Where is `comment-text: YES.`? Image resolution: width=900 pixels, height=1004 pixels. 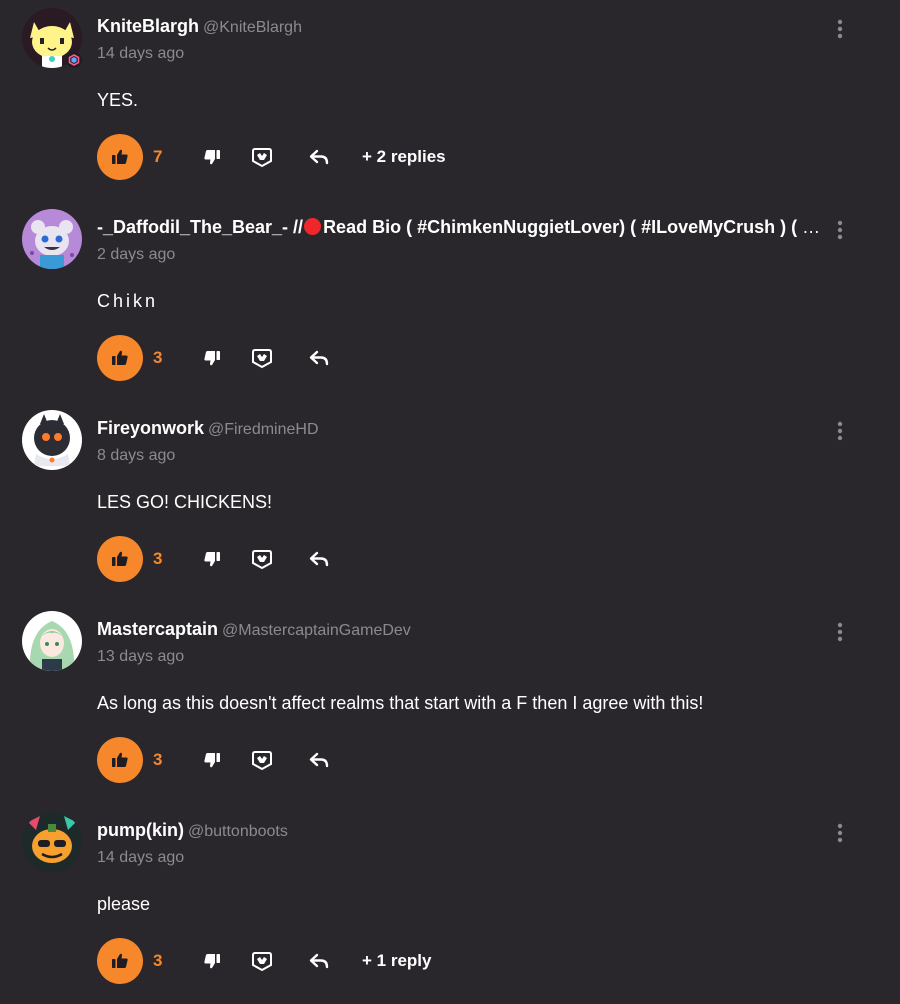
comment-text: YES. is located at coordinates (118, 100).